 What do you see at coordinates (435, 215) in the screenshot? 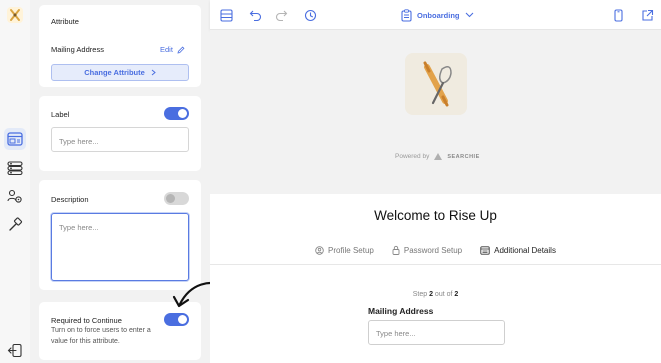
I see `welcome-title: Welcome to Rise Up` at bounding box center [435, 215].